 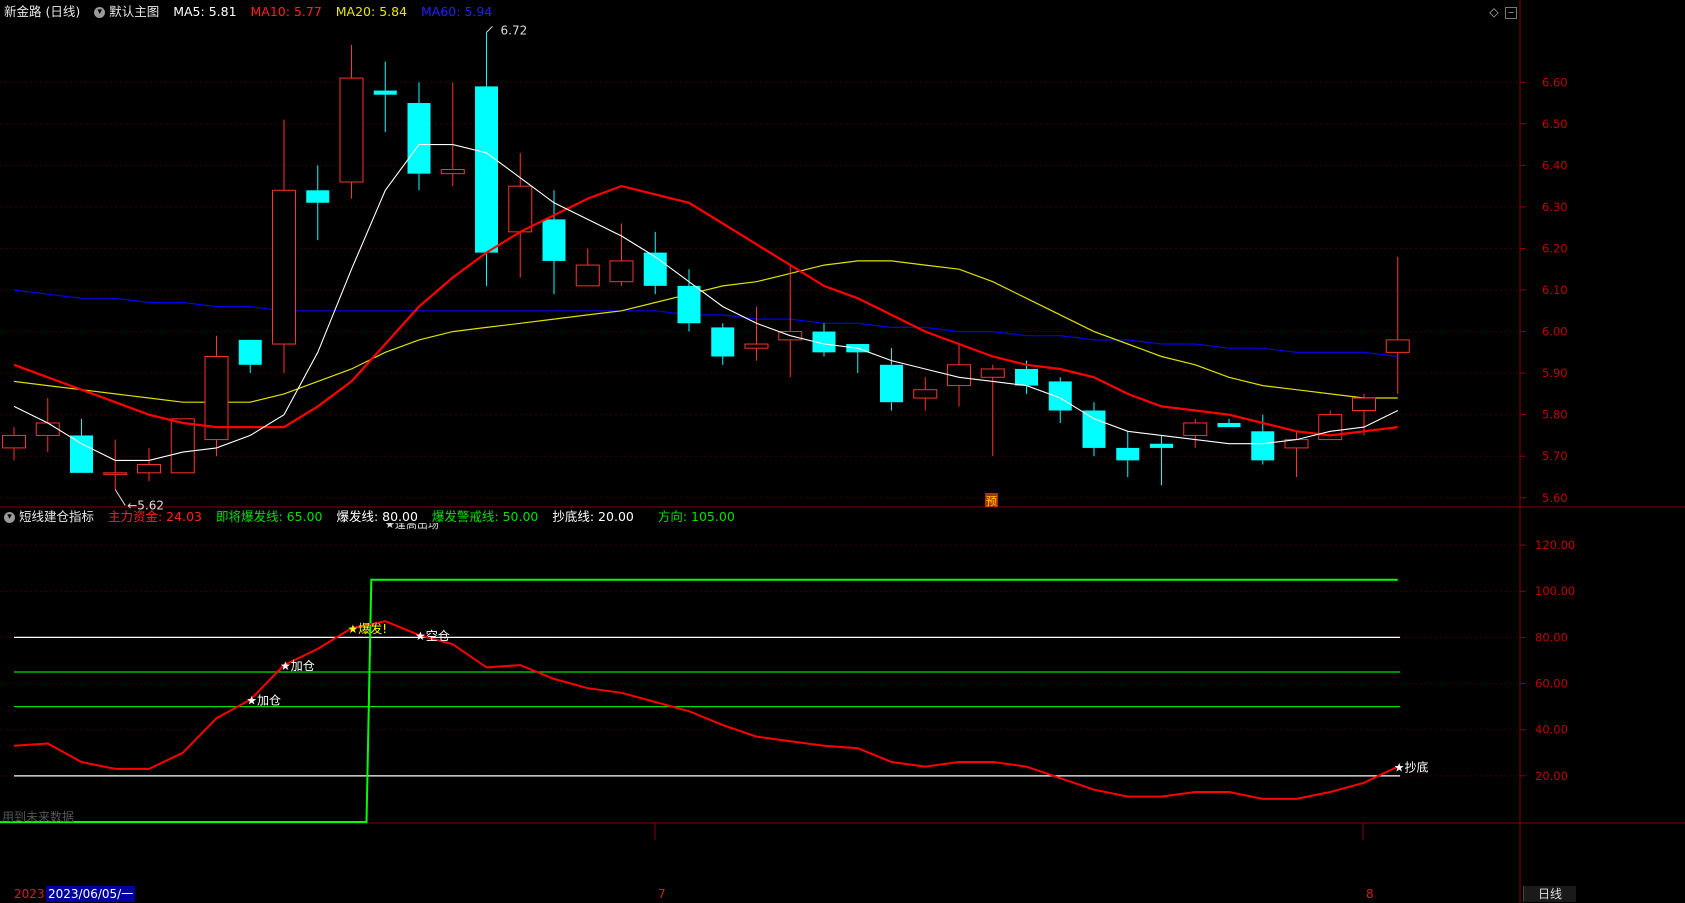 I want to click on main-fund-legend: 主力资金: 24.03, so click(x=155, y=516).